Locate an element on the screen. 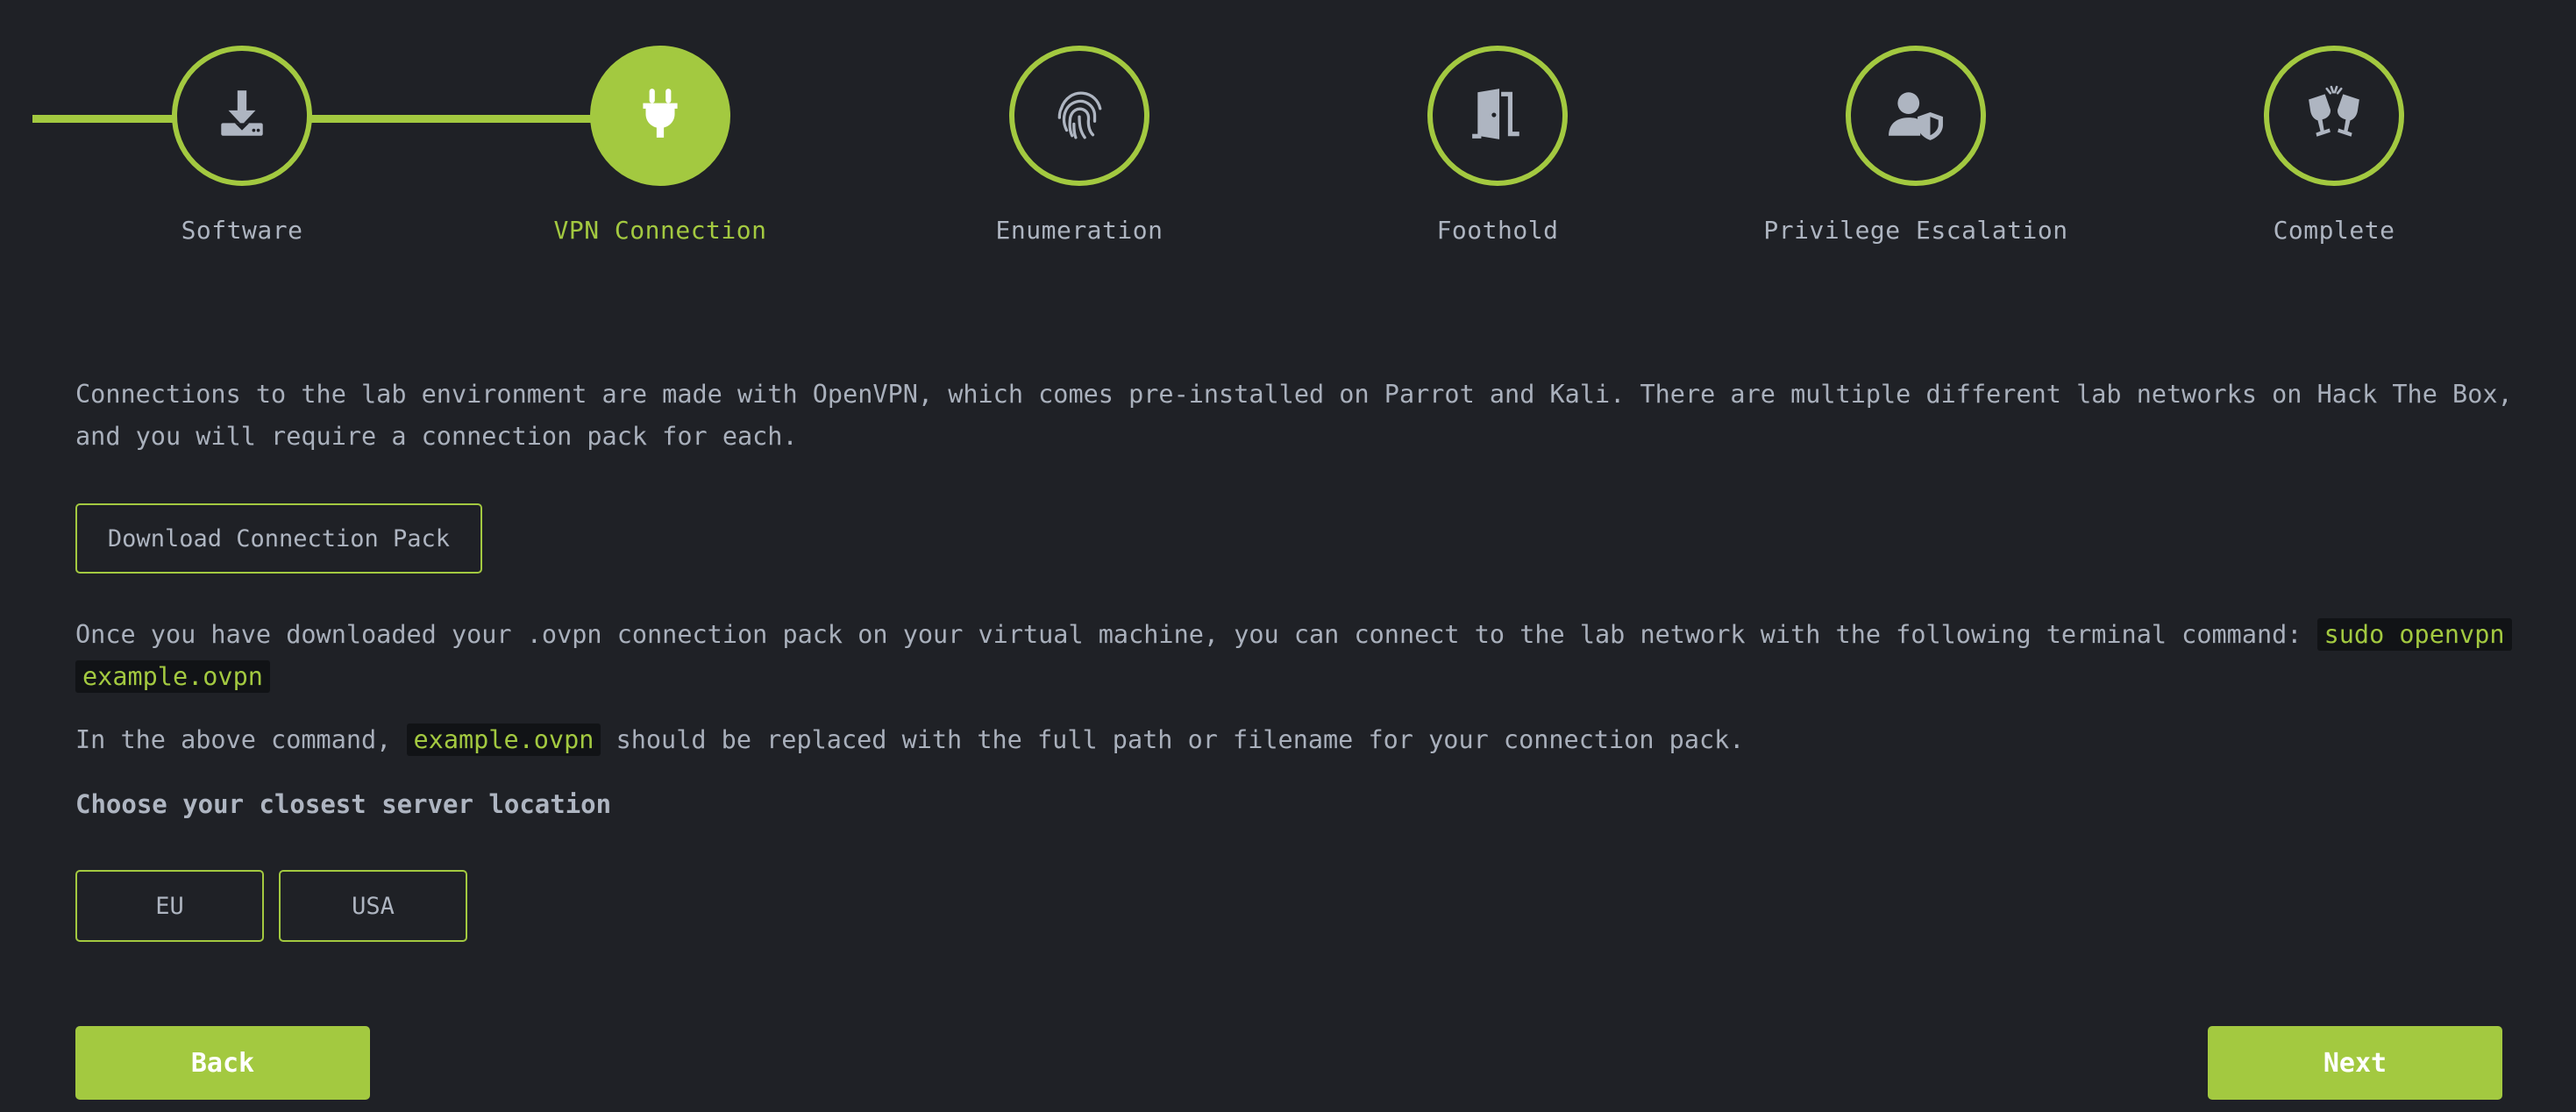 The width and height of the screenshot is (2576, 1112). user-shield-icon is located at coordinates (1916, 115).